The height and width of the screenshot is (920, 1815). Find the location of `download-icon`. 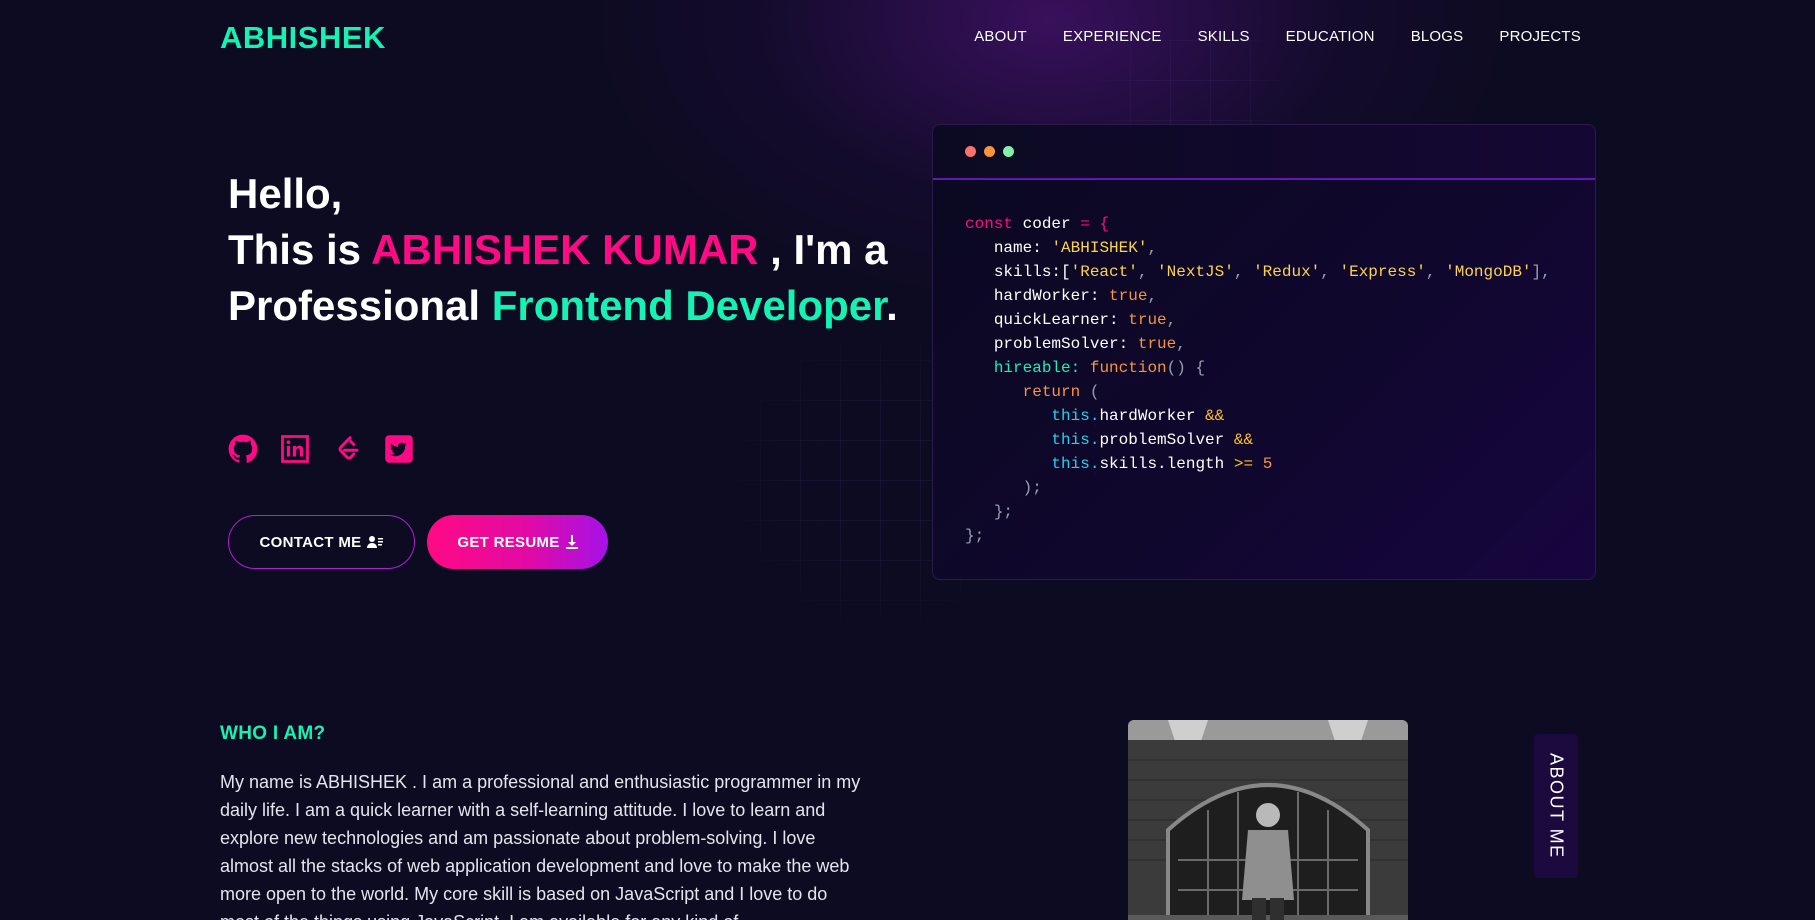

download-icon is located at coordinates (571, 542).